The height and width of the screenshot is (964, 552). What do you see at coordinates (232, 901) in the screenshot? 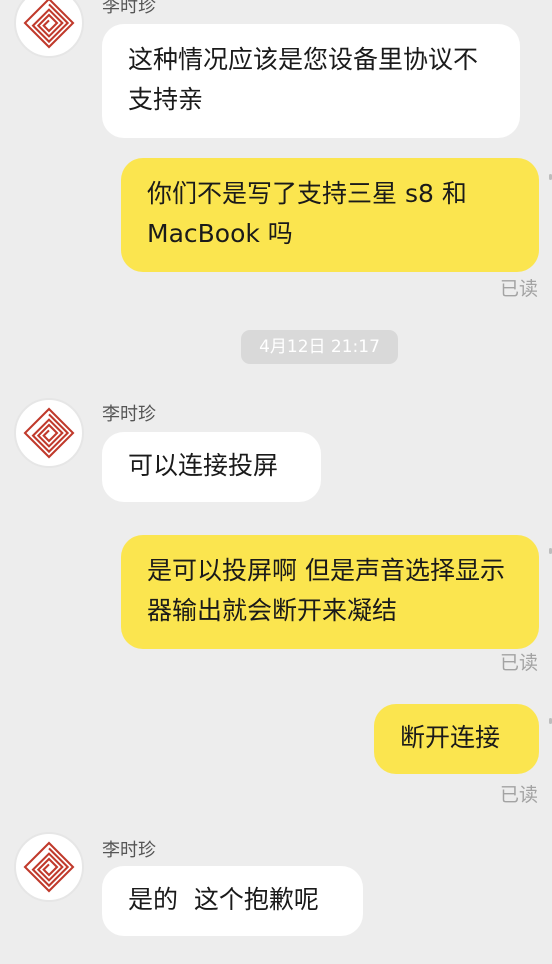
I see `incoming-message-bubble: 是的 这个抱歉呢` at bounding box center [232, 901].